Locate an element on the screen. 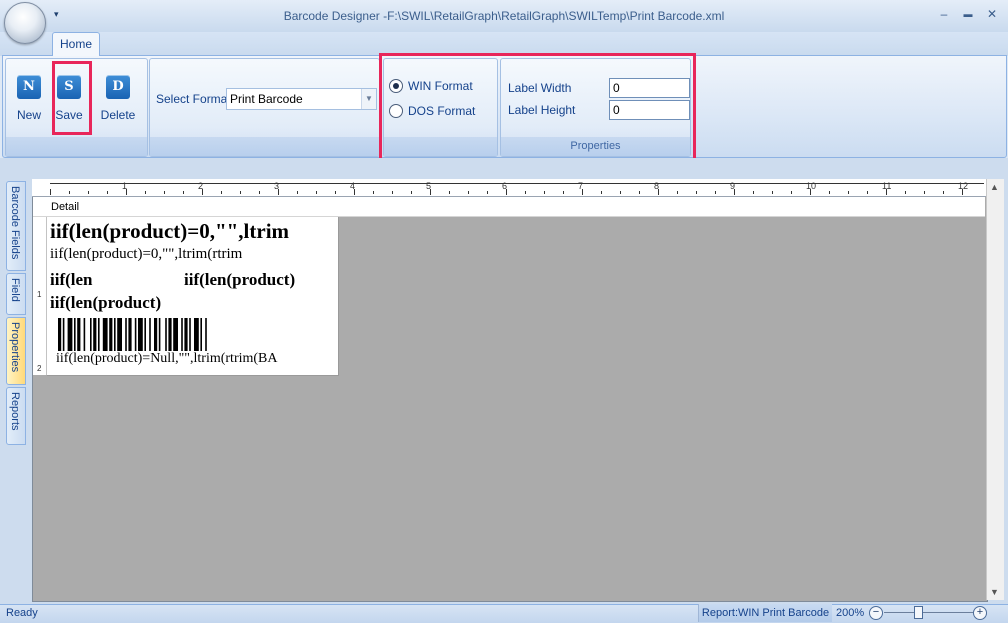 The width and height of the screenshot is (1008, 623). status-report: Report:WIN Print Barcode is located at coordinates (765, 613).